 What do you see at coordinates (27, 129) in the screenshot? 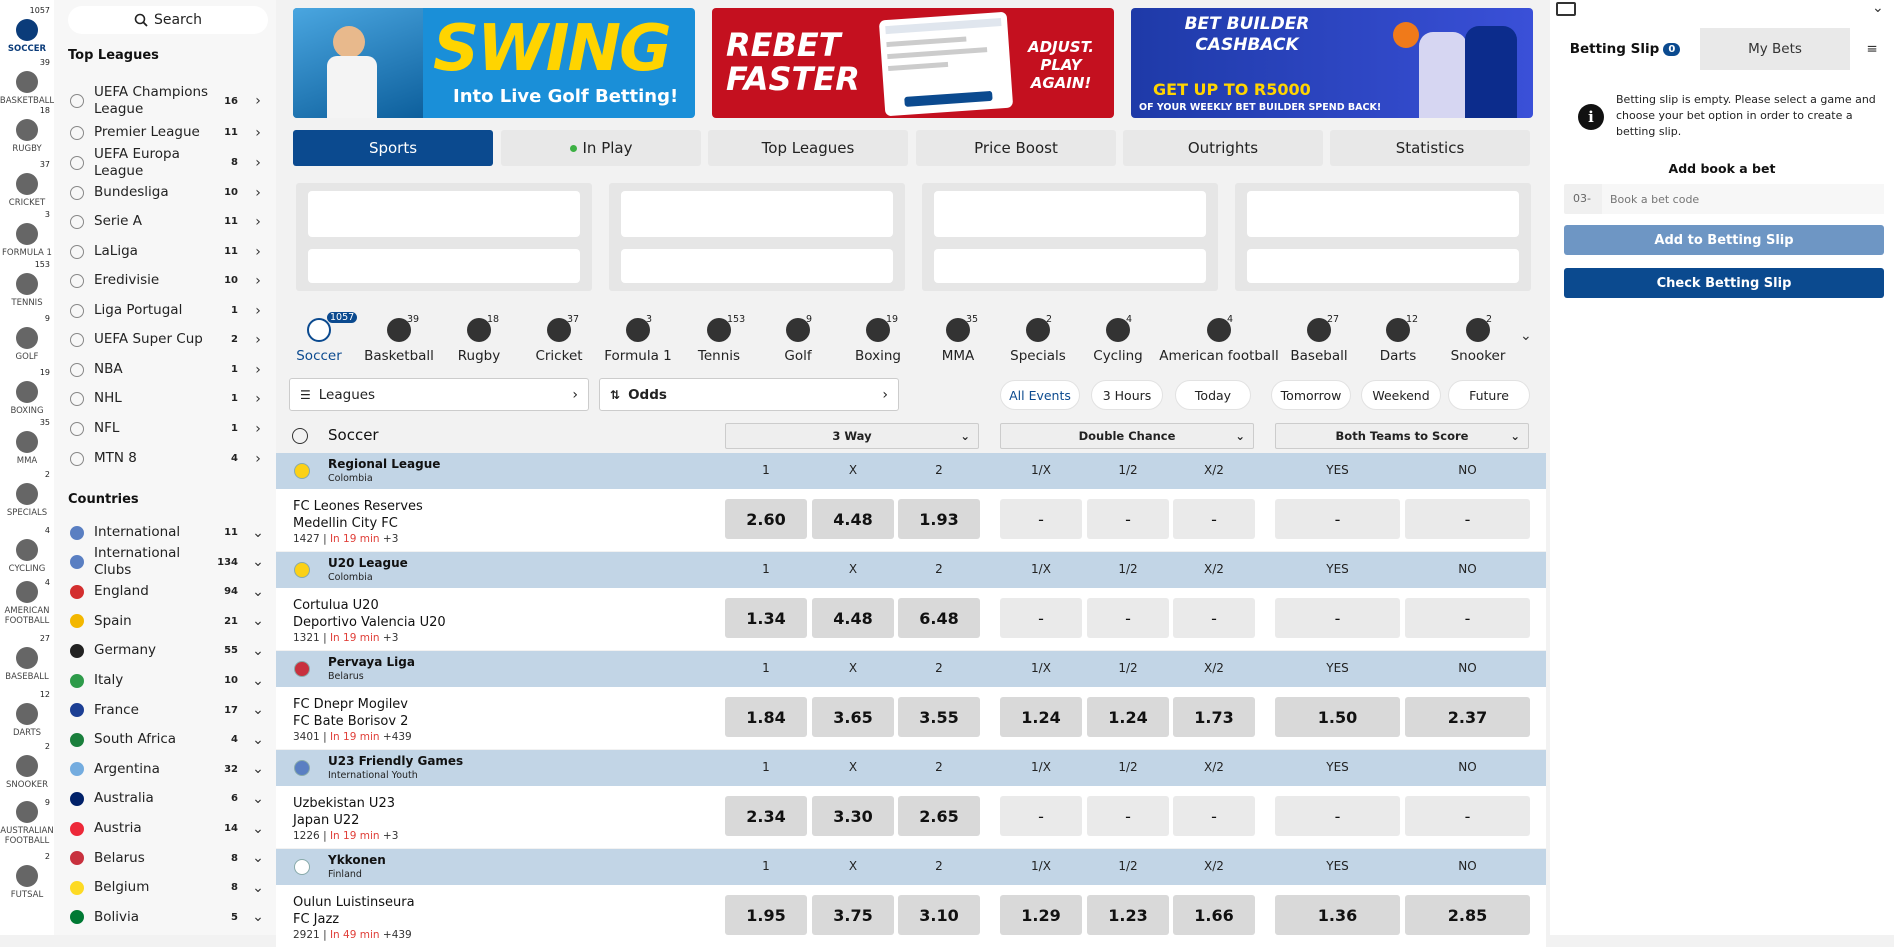
I see `rail-item: 18 RUGBY` at bounding box center [27, 129].